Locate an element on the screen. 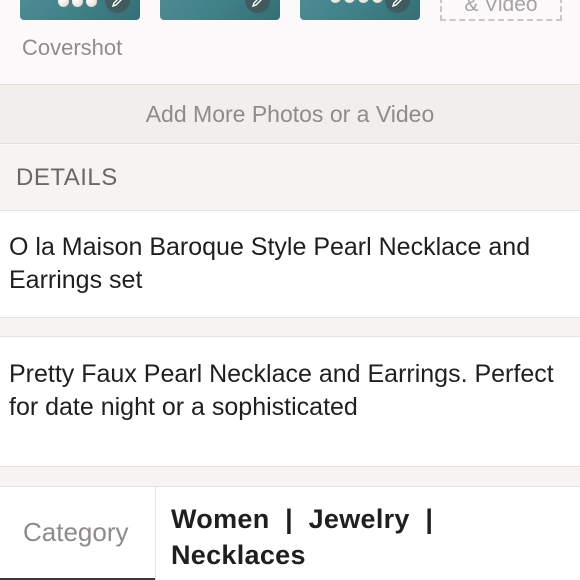  add-more-label: Add More Photos or a Video is located at coordinates (290, 113).